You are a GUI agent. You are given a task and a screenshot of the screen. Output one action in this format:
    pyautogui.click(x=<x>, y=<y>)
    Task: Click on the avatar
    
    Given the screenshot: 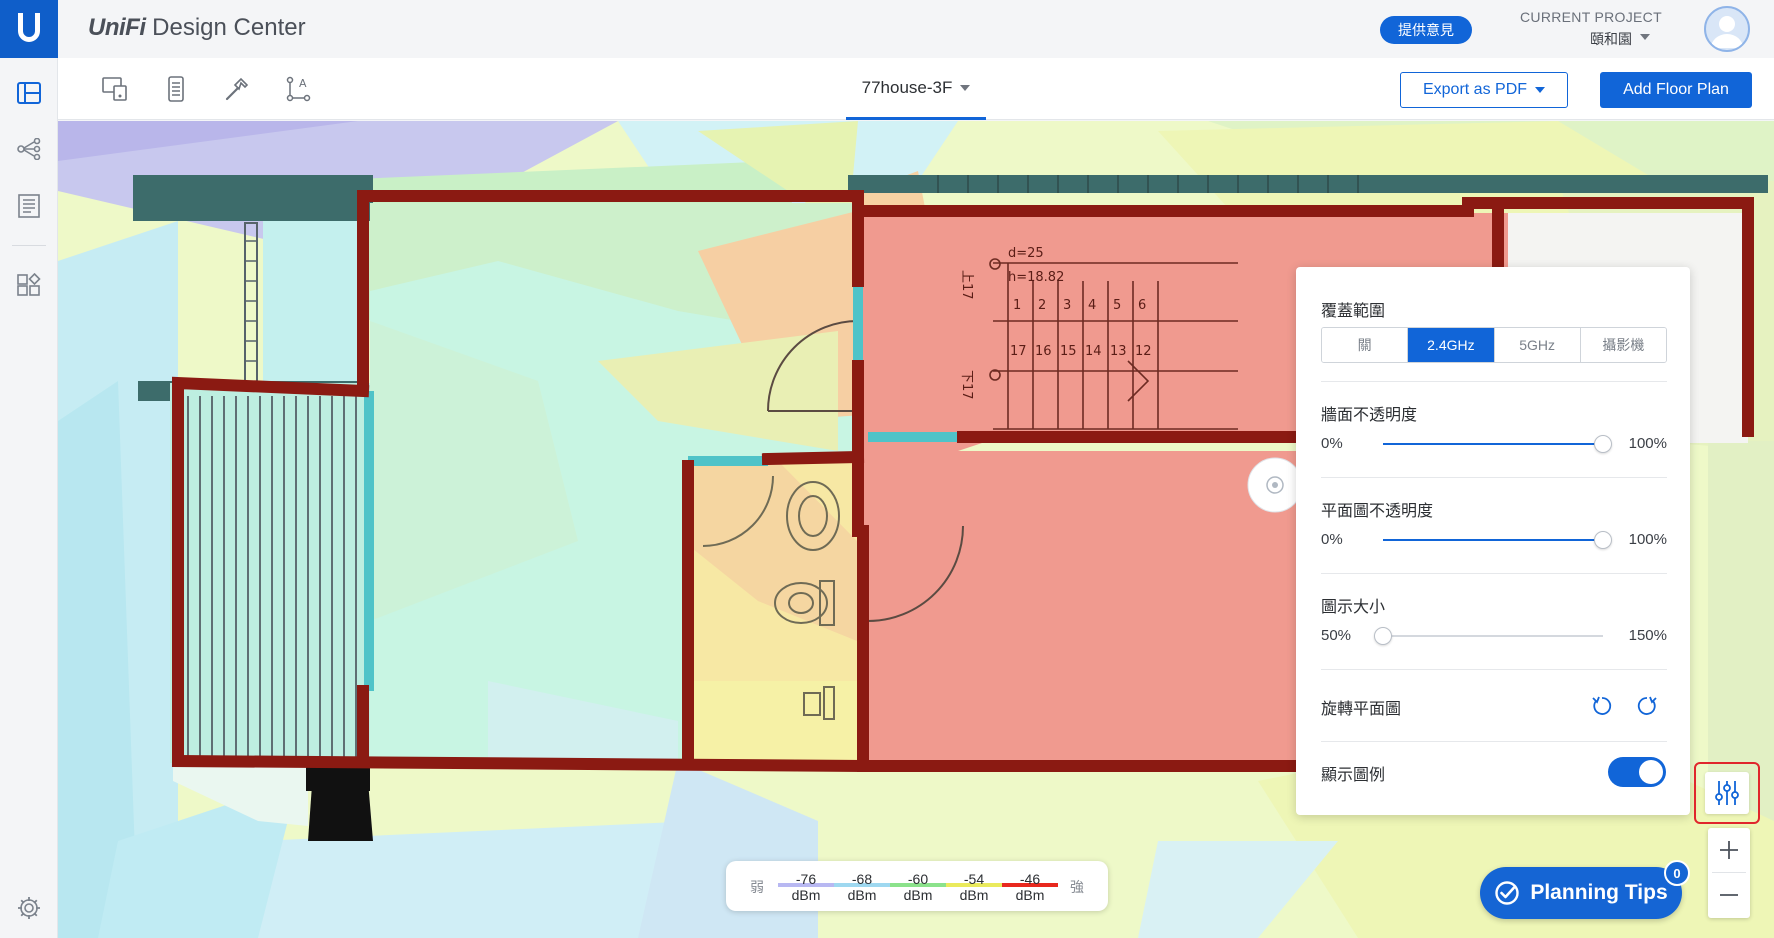 What is the action you would take?
    pyautogui.click(x=1727, y=29)
    